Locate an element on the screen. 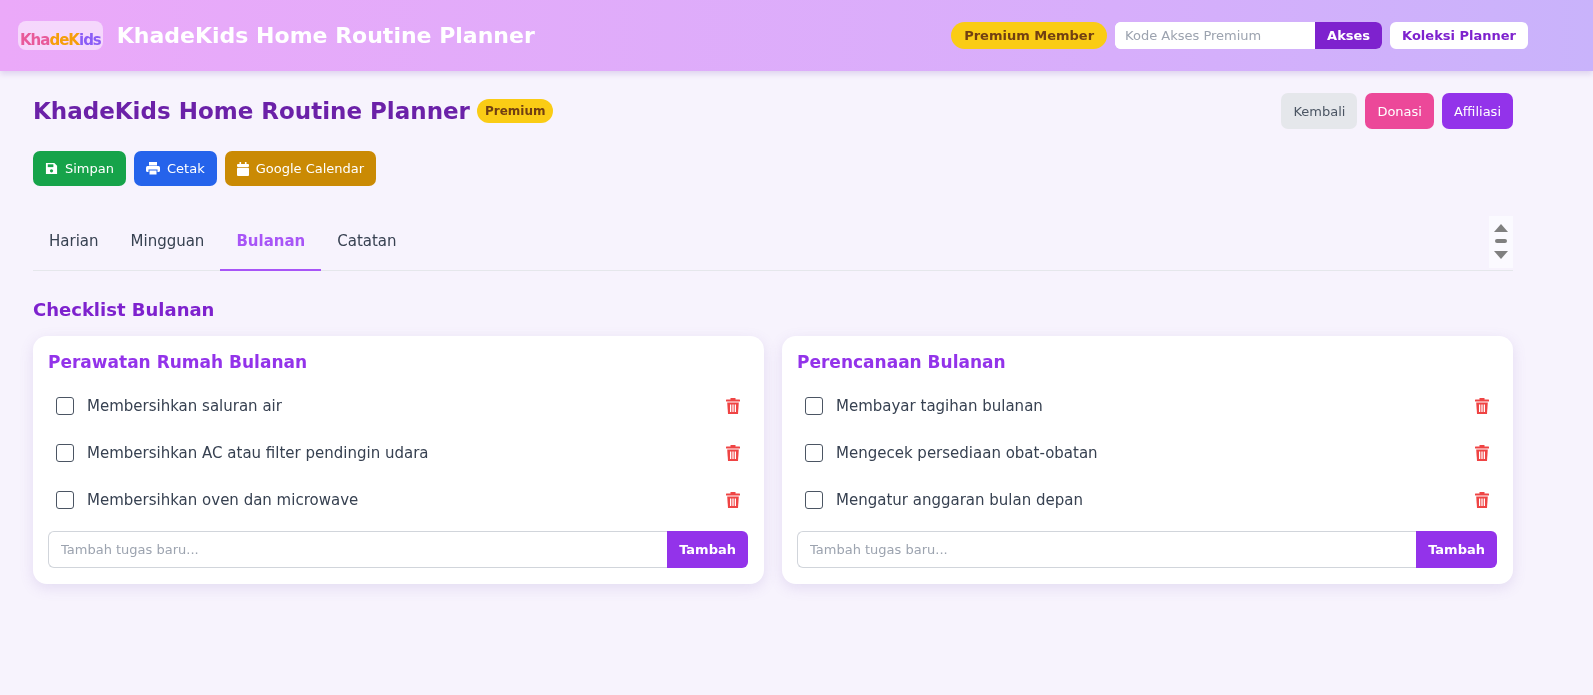 This screenshot has width=1593, height=695. calendar-icon is located at coordinates (242, 168).